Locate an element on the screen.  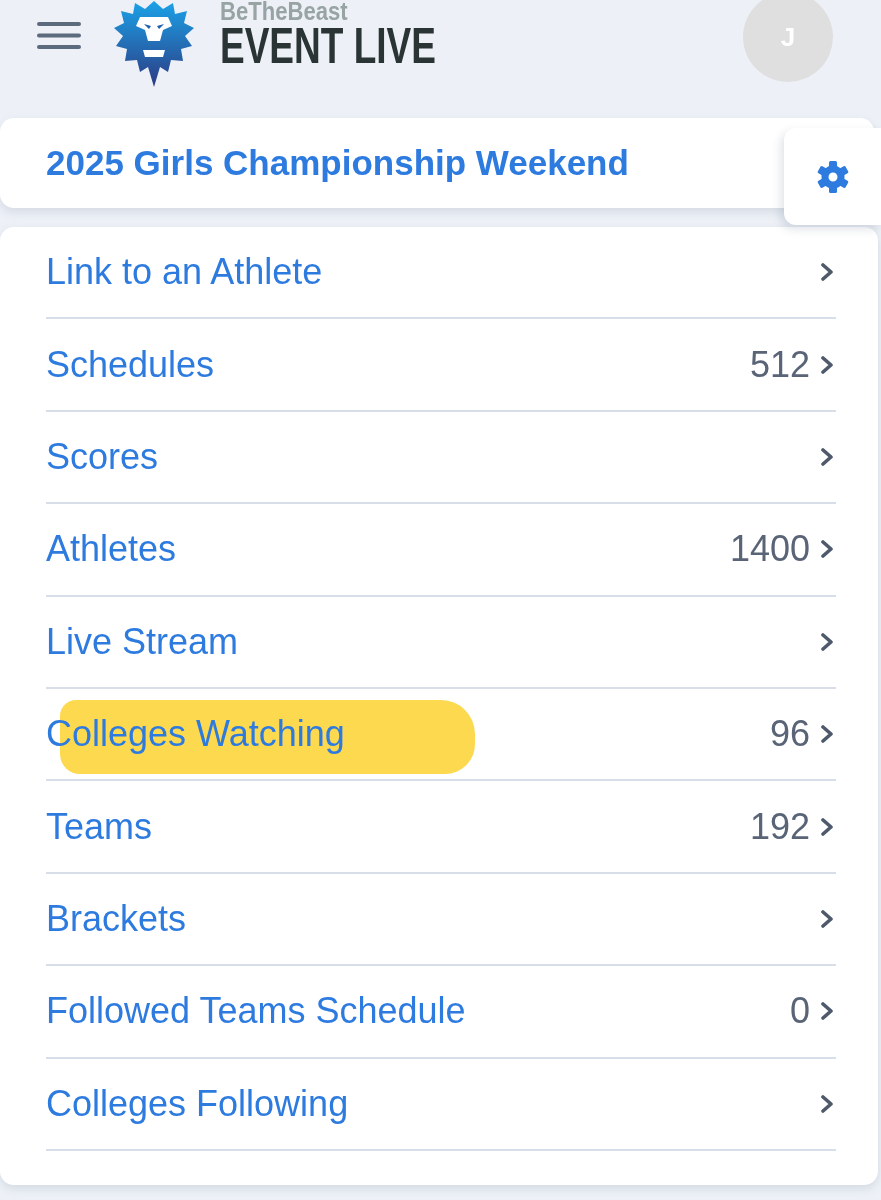
menu-item: Followed Teams Schedule 0 is located at coordinates (441, 1012).